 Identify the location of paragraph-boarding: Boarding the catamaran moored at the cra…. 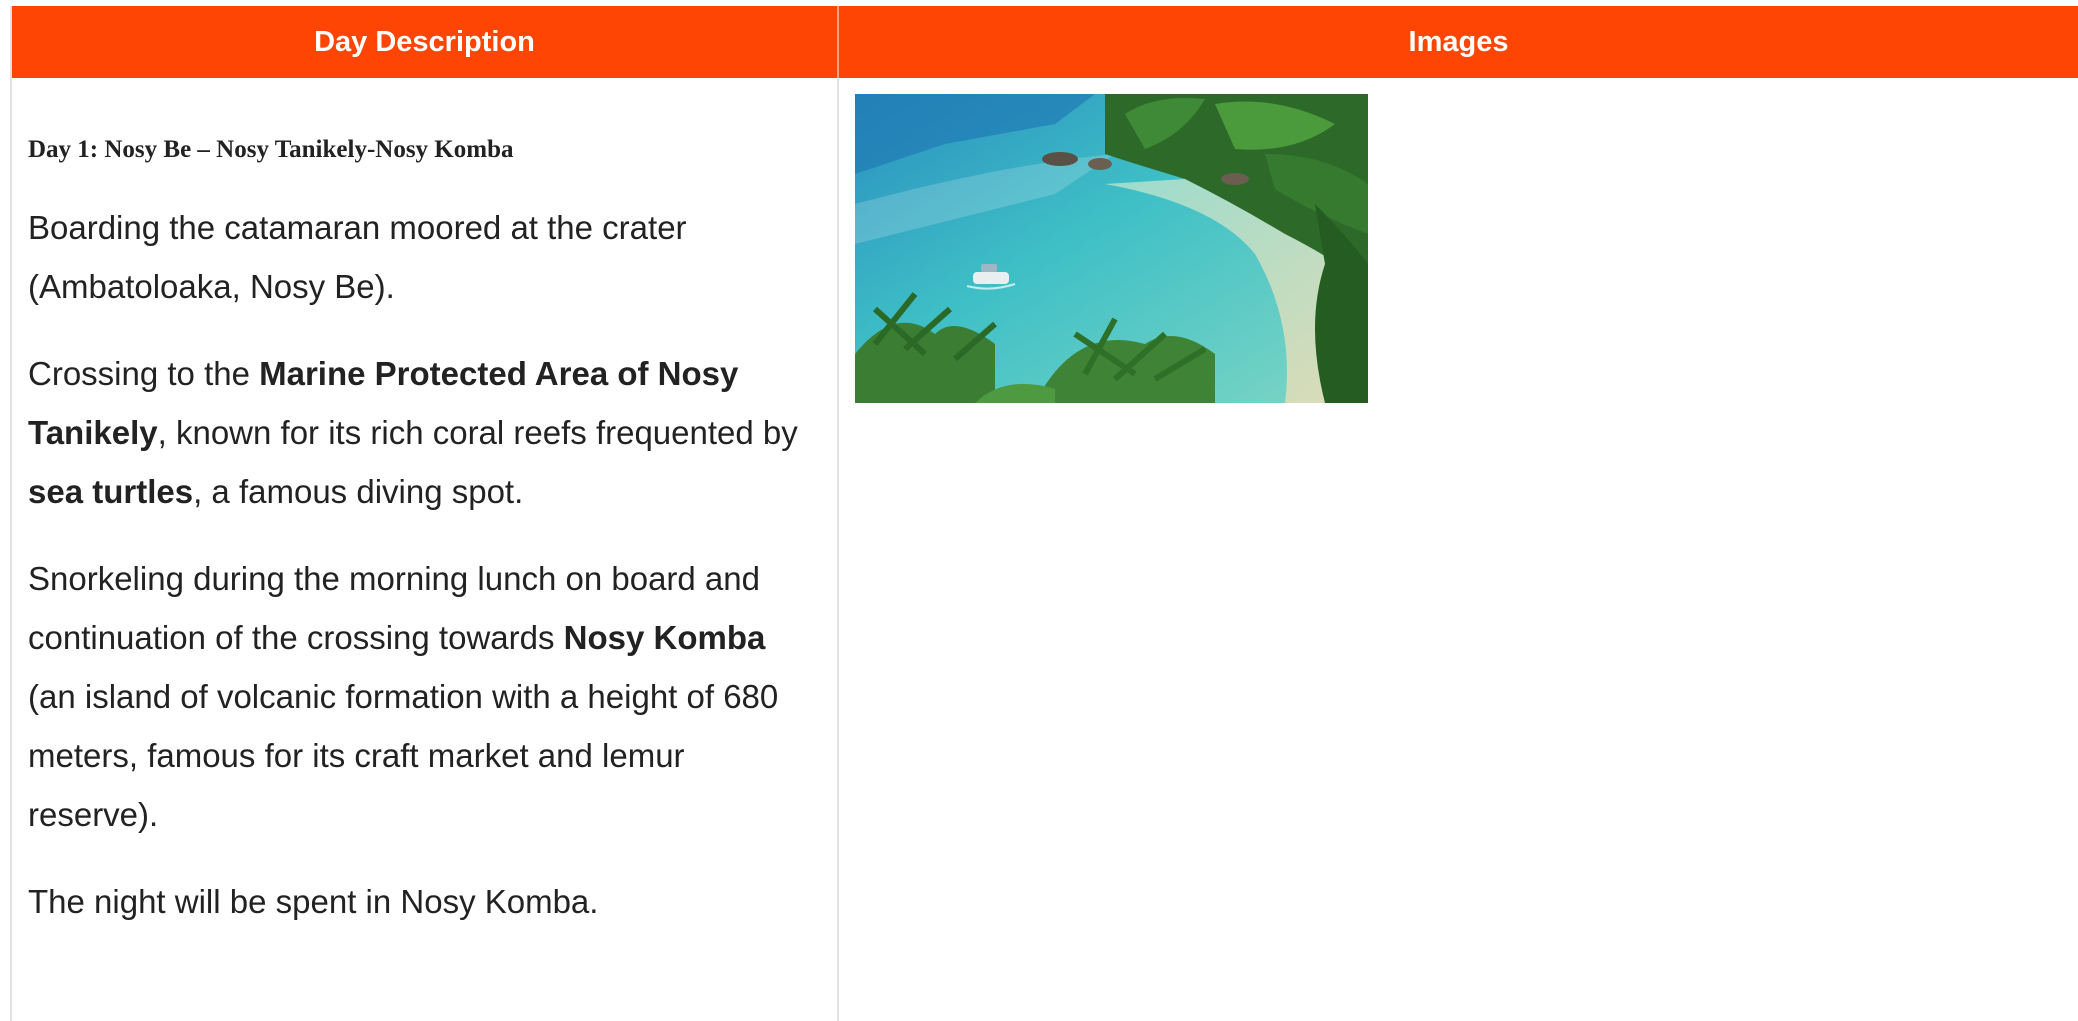
(357, 257).